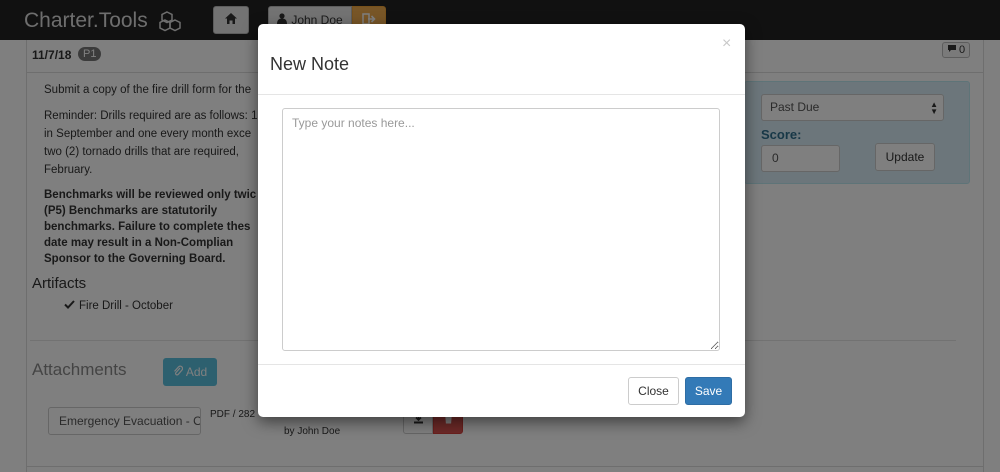 The height and width of the screenshot is (472, 1000). What do you see at coordinates (310, 64) in the screenshot?
I see `modal-title: New Note` at bounding box center [310, 64].